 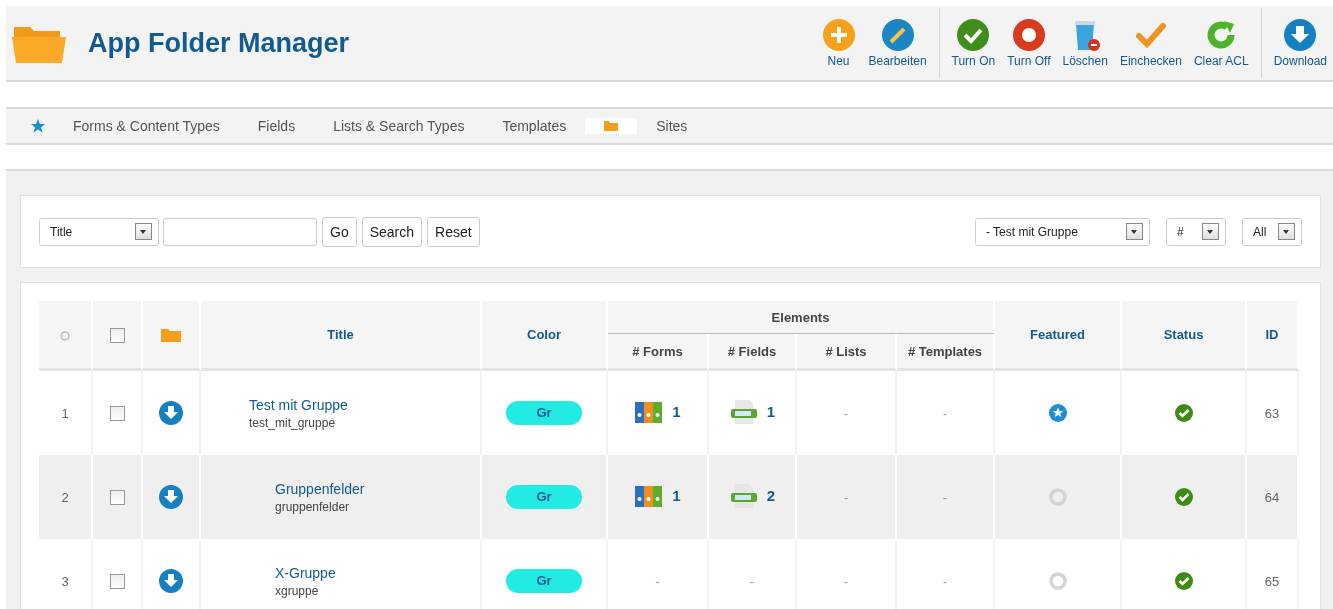 What do you see at coordinates (1272, 334) in the screenshot?
I see `column-header: ID` at bounding box center [1272, 334].